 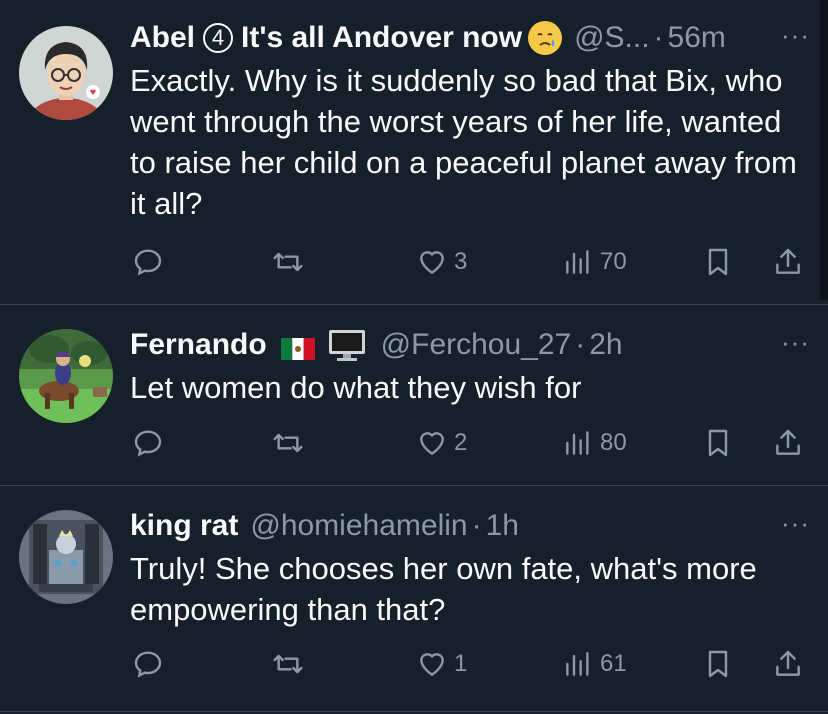 What do you see at coordinates (461, 442) in the screenshot?
I see `like-count: 2` at bounding box center [461, 442].